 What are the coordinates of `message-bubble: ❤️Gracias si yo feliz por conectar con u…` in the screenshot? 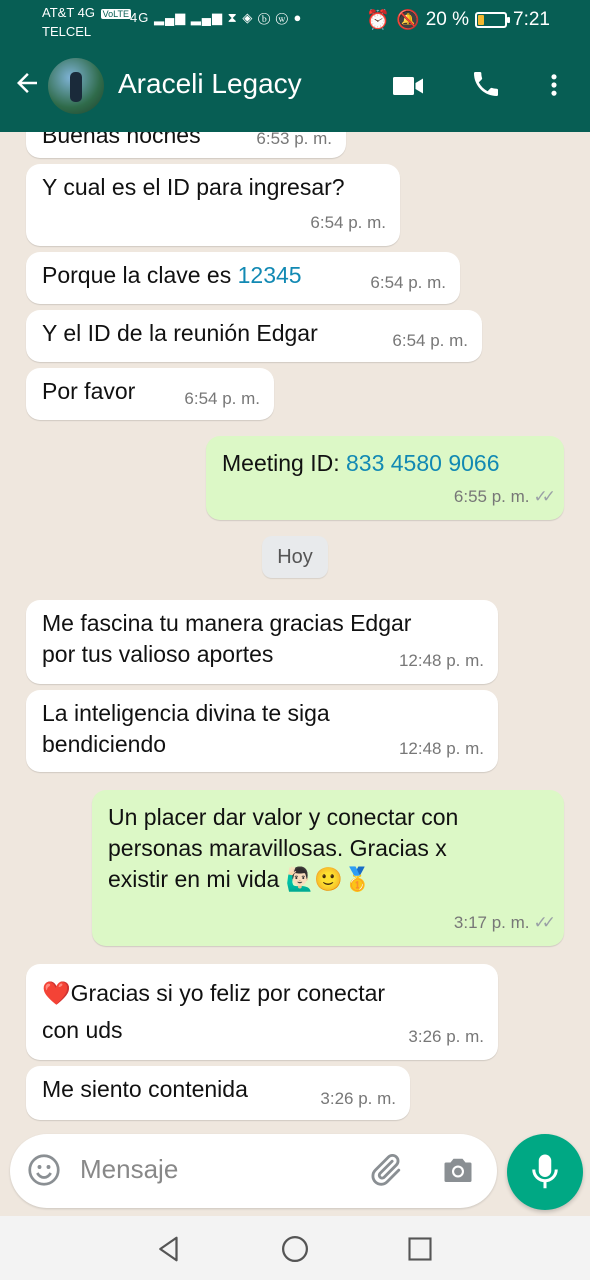 It's located at (262, 1012).